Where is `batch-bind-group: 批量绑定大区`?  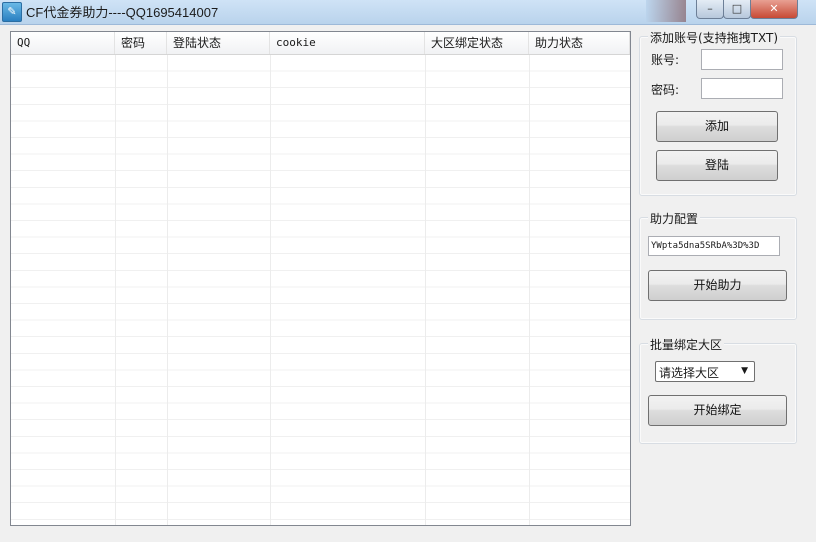 batch-bind-group: 批量绑定大区 is located at coordinates (718, 390).